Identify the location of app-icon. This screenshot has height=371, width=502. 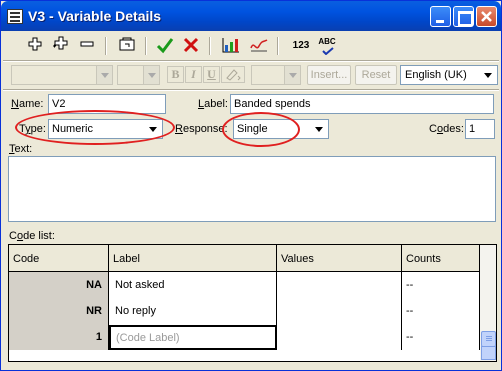
(15, 16).